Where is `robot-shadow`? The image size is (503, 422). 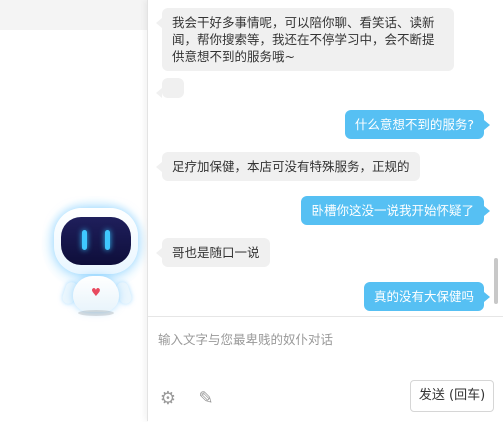
robot-shadow is located at coordinates (96, 313).